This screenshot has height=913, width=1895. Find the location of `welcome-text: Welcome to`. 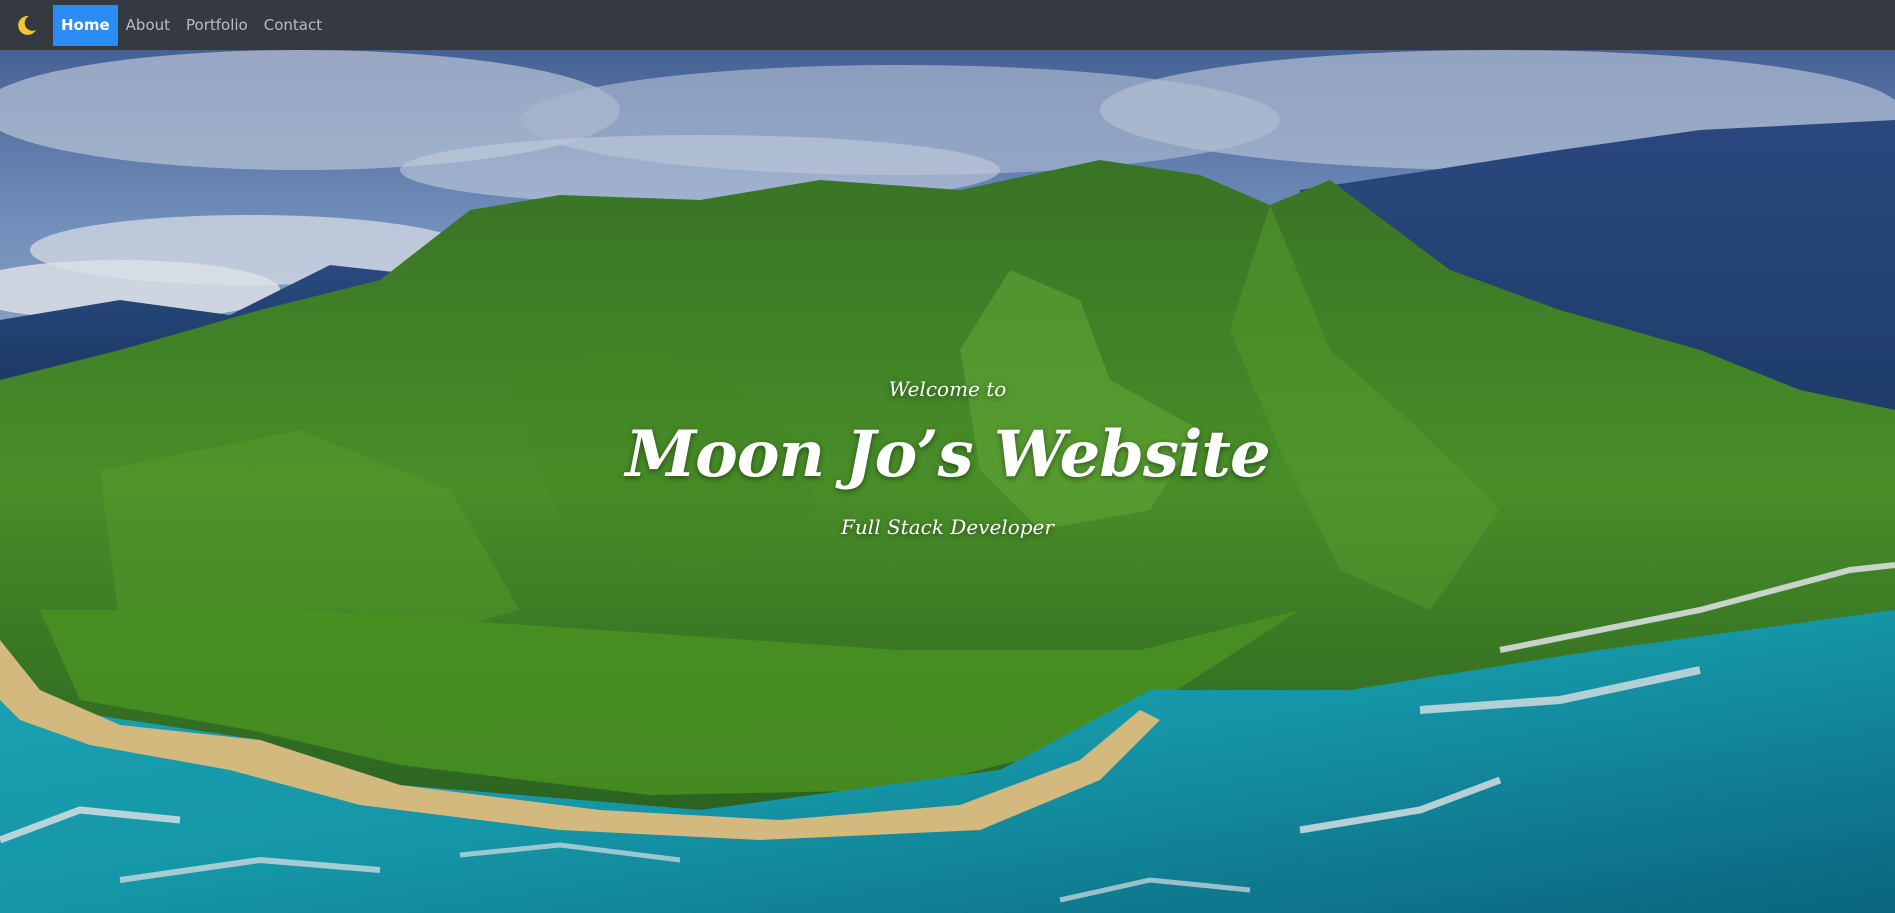

welcome-text: Welcome to is located at coordinates (947, 389).